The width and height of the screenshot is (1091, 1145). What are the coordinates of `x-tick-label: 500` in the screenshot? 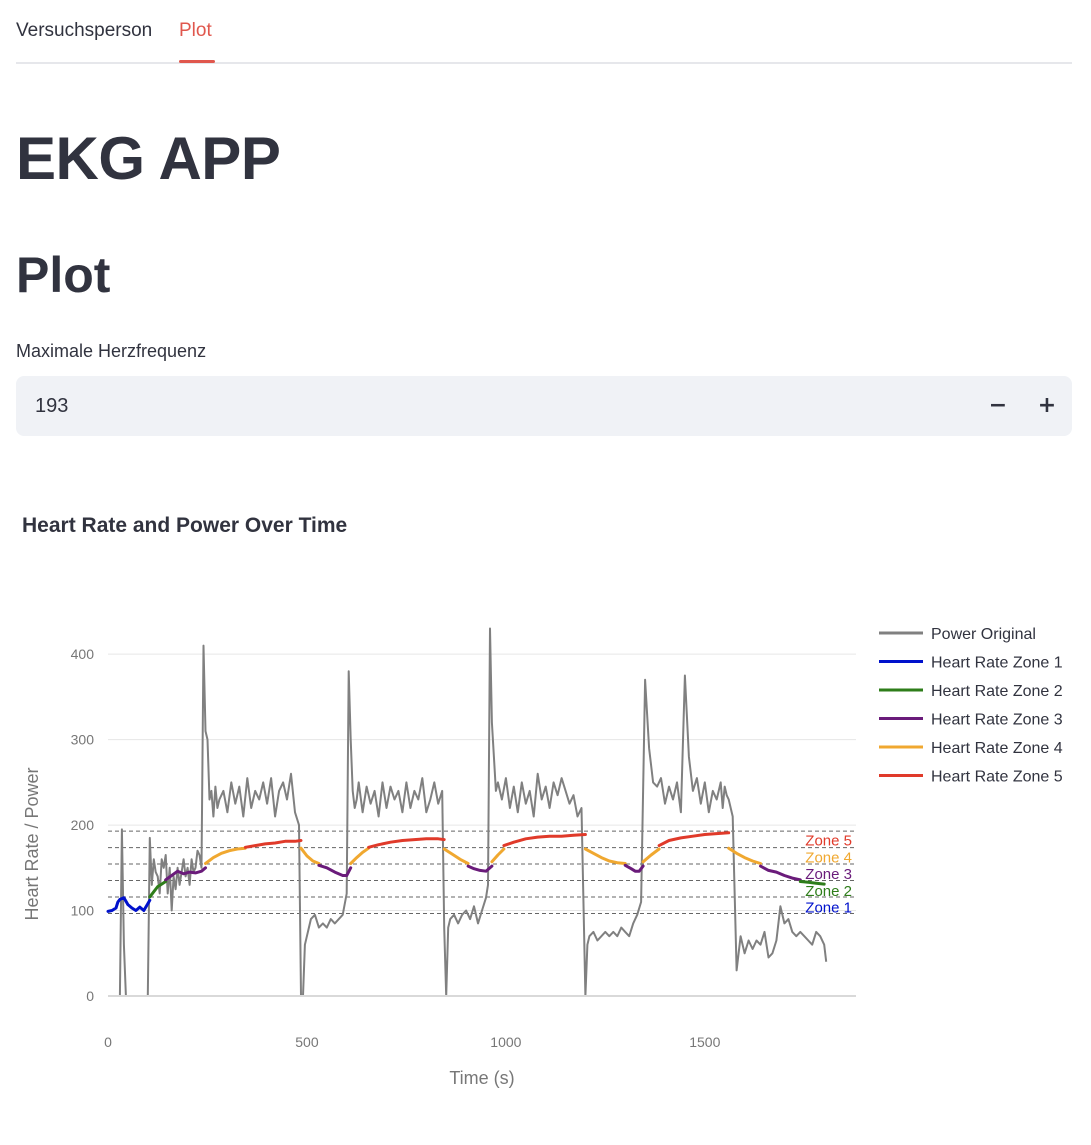 It's located at (307, 1042).